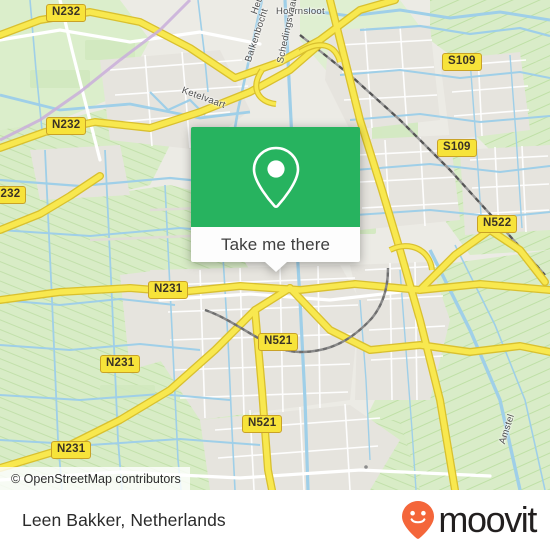 This screenshot has width=550, height=550. I want to click on osm-attribution-text: © OpenStreetMap contributors, so click(96, 478).